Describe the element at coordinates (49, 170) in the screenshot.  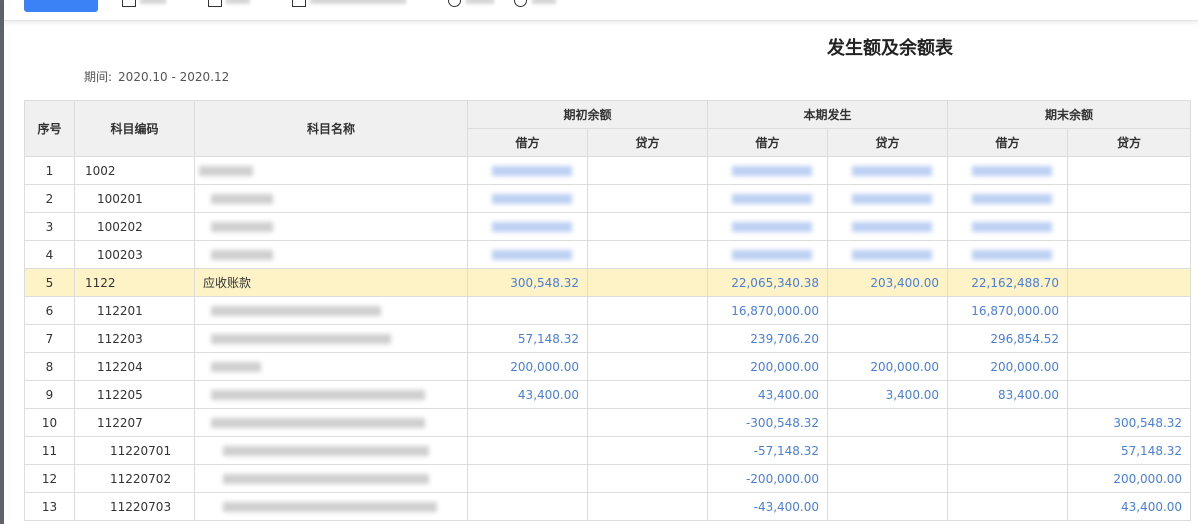
I see `row-index: 1` at that location.